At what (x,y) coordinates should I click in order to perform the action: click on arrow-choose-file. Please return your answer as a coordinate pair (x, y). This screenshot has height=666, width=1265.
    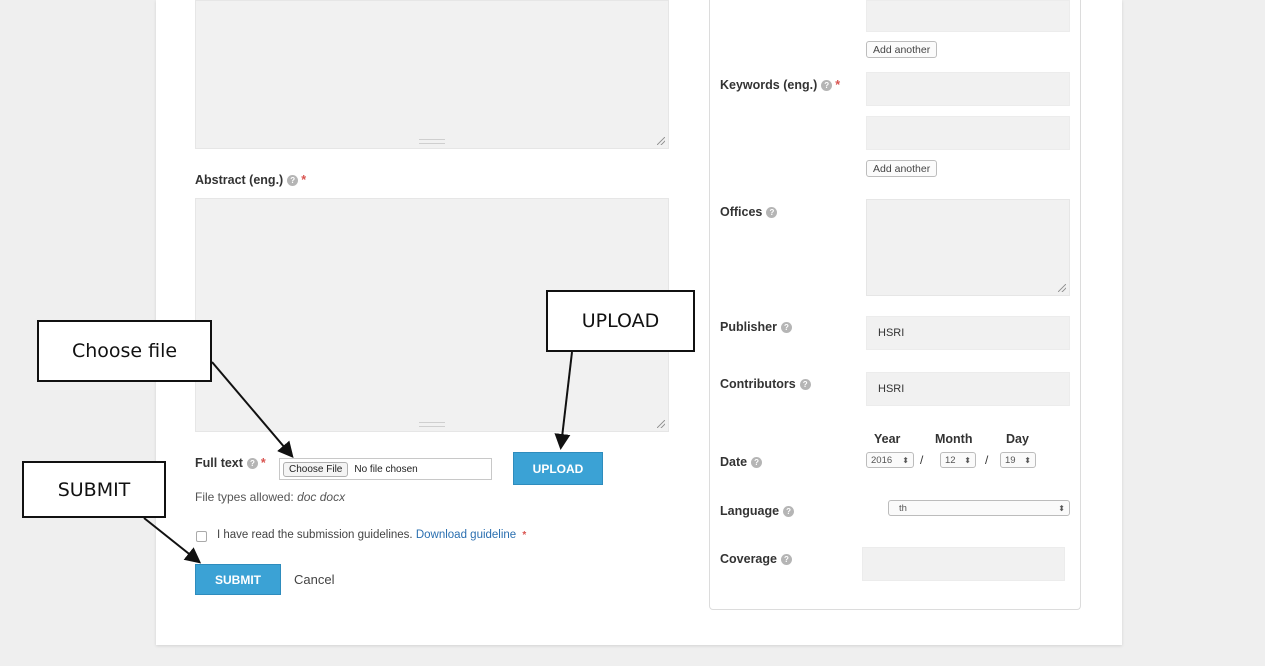
    Looking at the image, I should click on (252, 410).